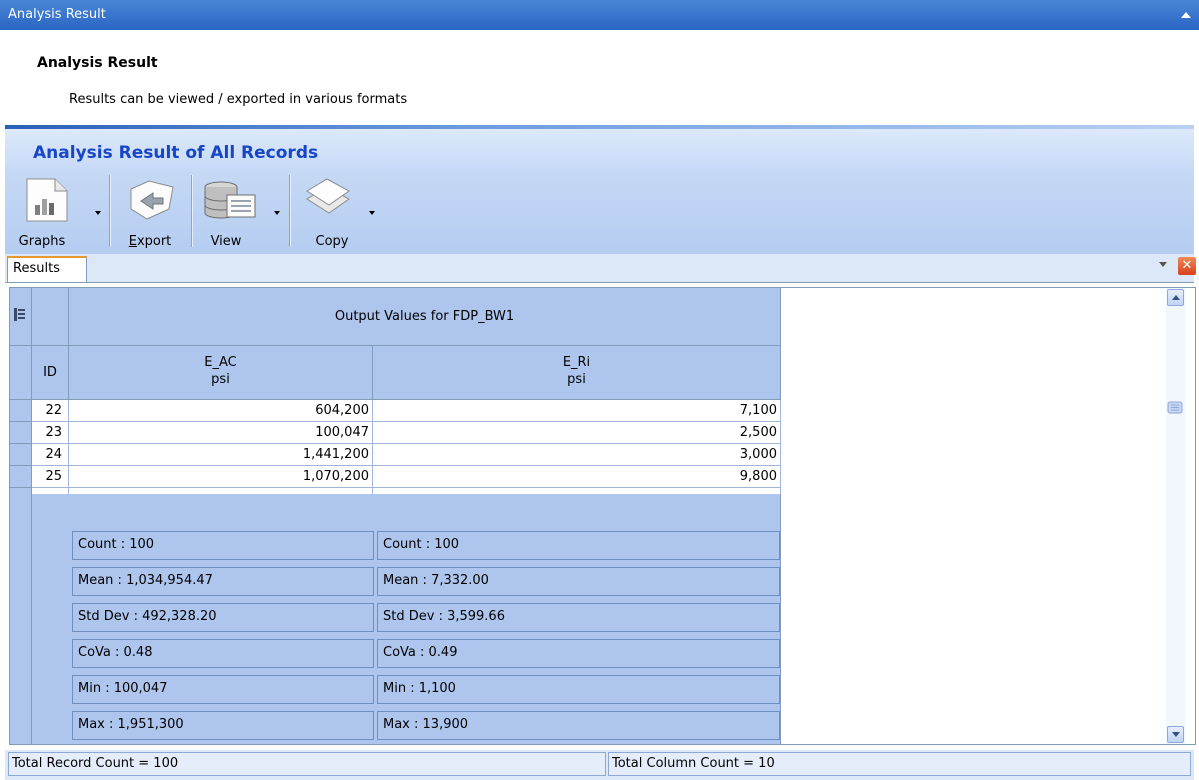 This screenshot has height=780, width=1199. What do you see at coordinates (1175, 734) in the screenshot?
I see `scroll-down-button` at bounding box center [1175, 734].